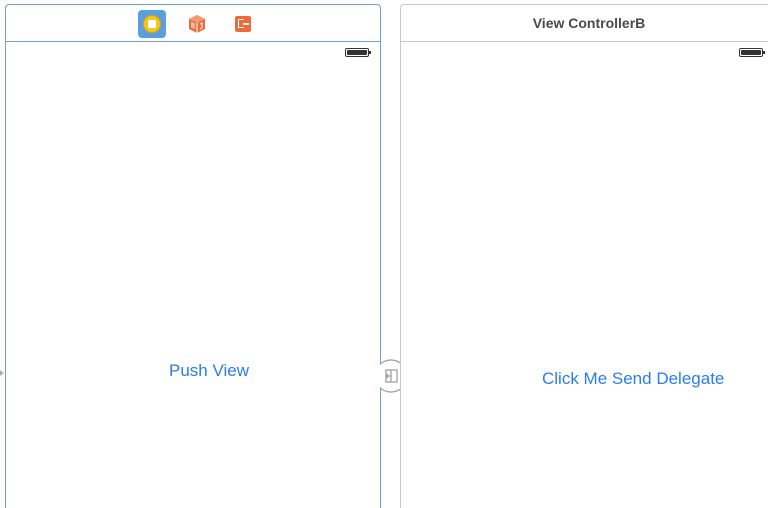 Image resolution: width=768 pixels, height=508 pixels. I want to click on first-responder-icon, so click(197, 24).